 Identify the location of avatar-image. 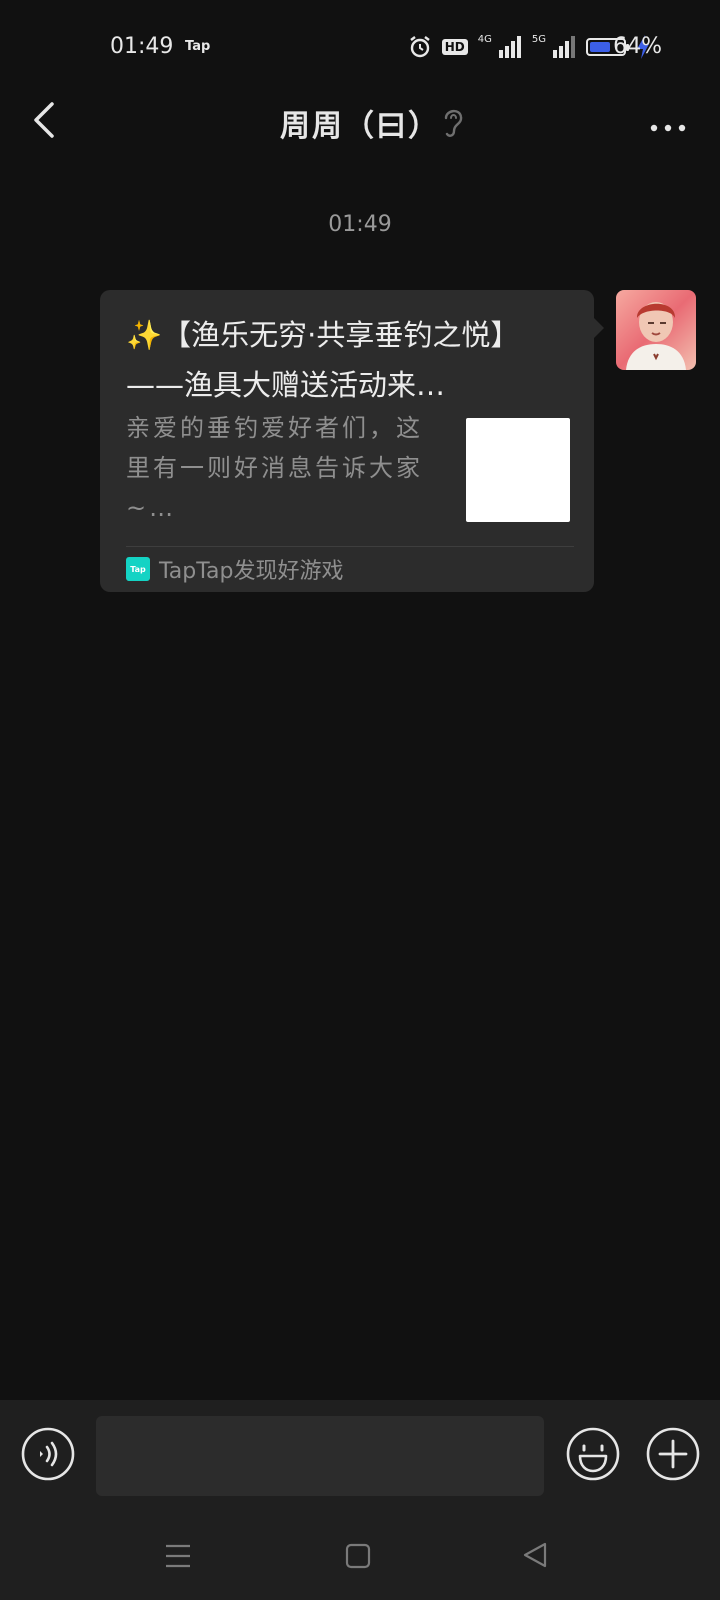
(656, 330).